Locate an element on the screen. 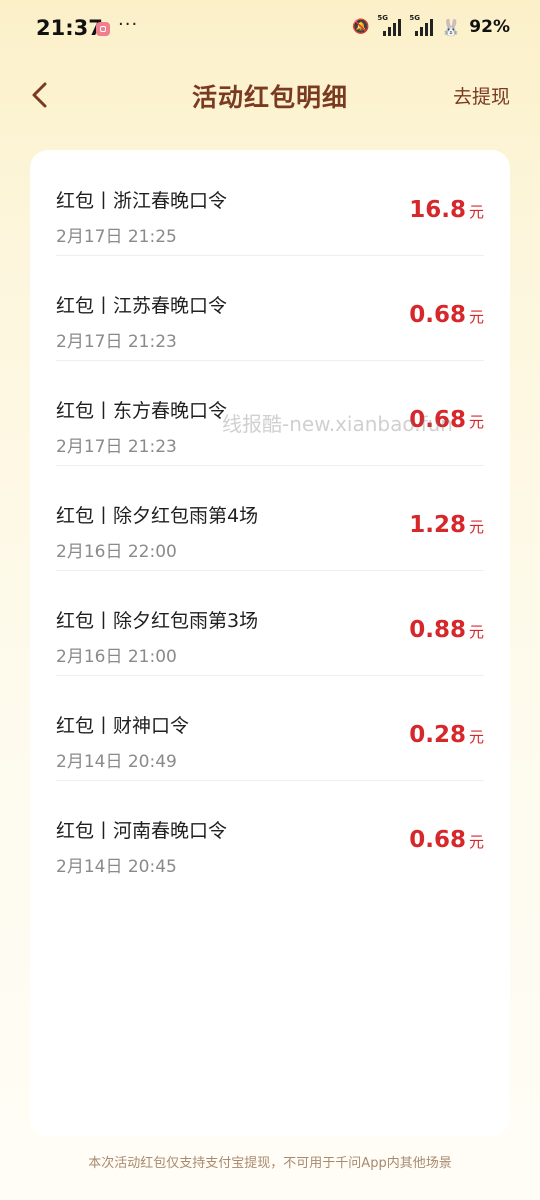  signal-1-icon: 5G is located at coordinates (389, 25).